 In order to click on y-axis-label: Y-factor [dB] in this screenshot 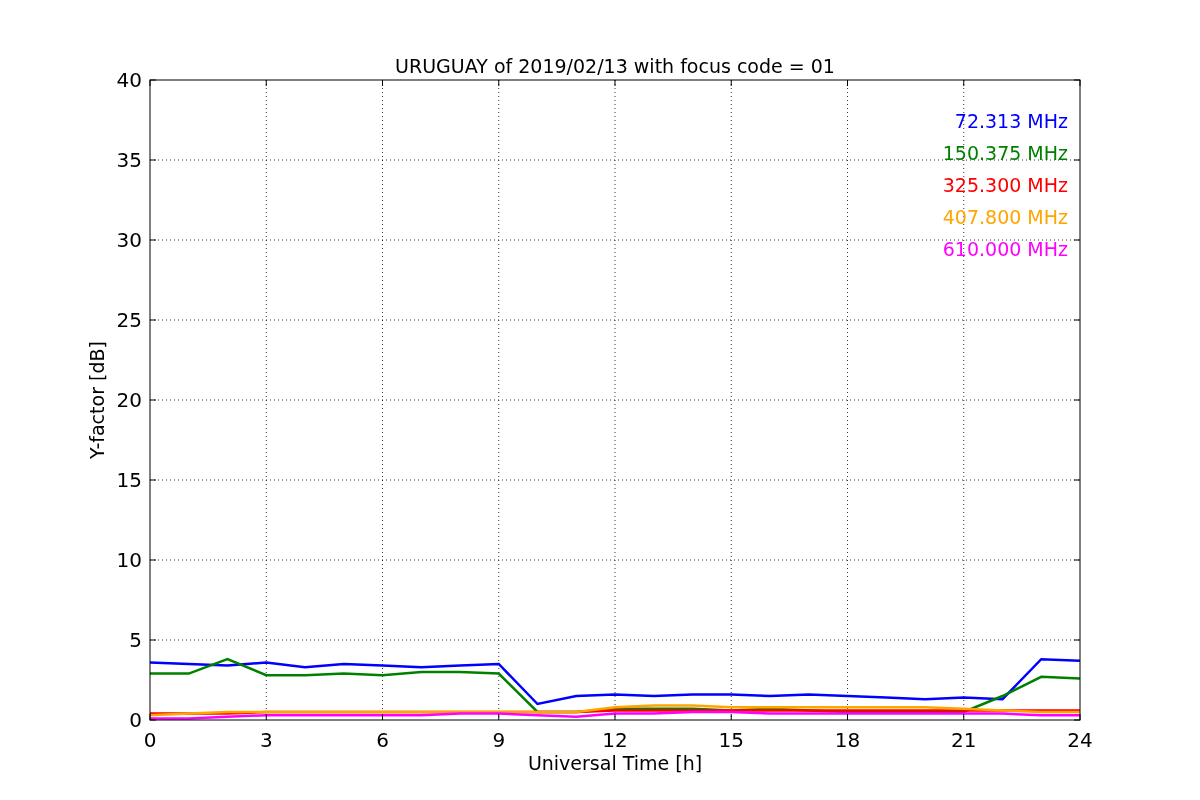, I will do `click(97, 400)`.